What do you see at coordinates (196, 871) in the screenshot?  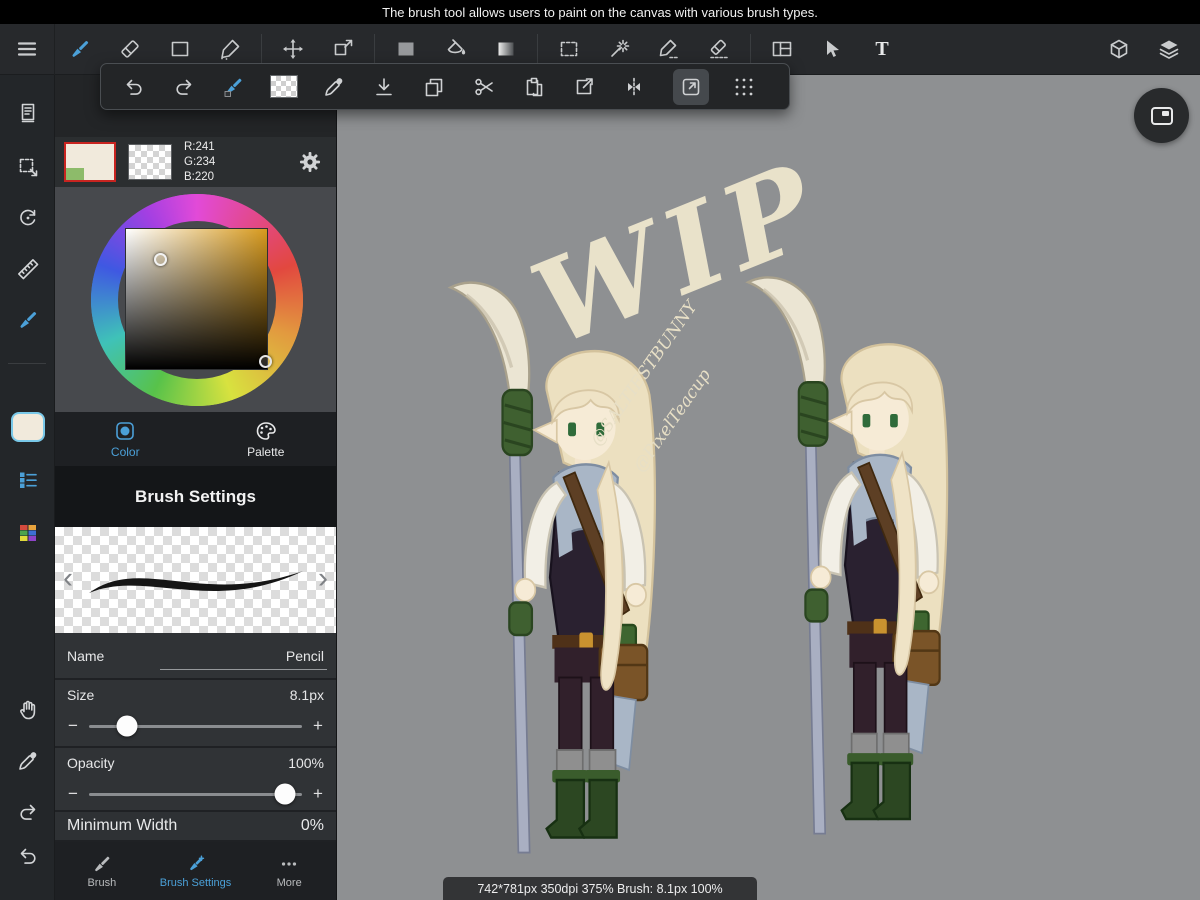 I see `tab-brush-settings: Brush Settings` at bounding box center [196, 871].